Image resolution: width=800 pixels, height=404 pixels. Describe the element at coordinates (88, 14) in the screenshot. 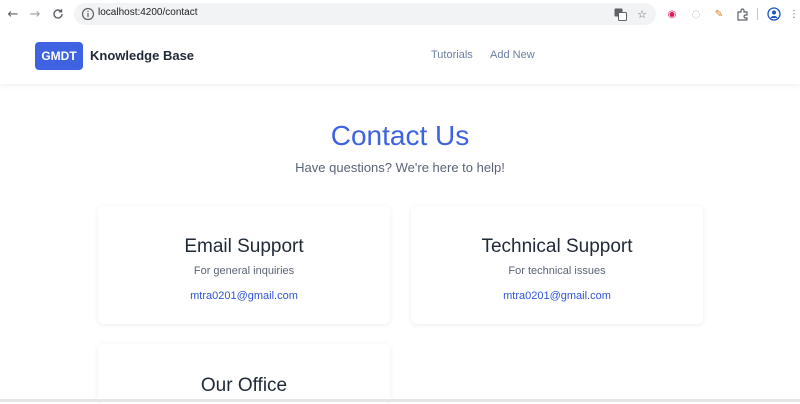

I see `site-info-icon` at that location.